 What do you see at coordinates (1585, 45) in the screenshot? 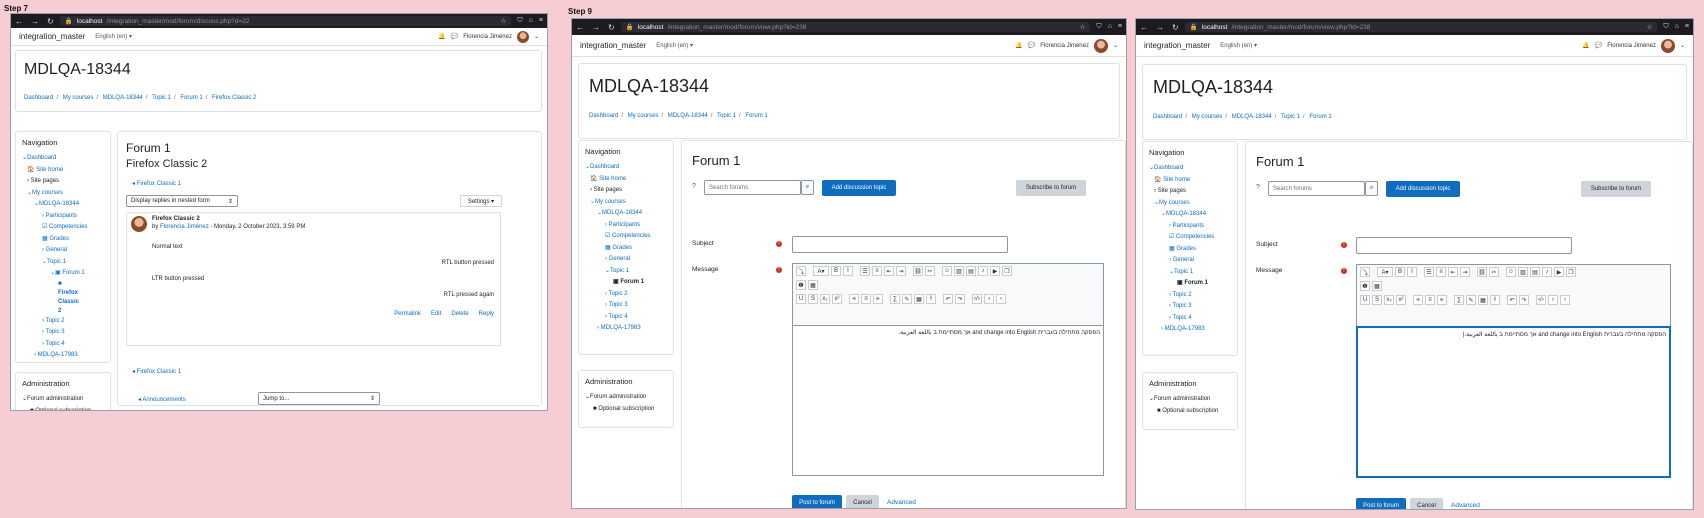
I see `bell-icon: 🔔` at bounding box center [1585, 45].